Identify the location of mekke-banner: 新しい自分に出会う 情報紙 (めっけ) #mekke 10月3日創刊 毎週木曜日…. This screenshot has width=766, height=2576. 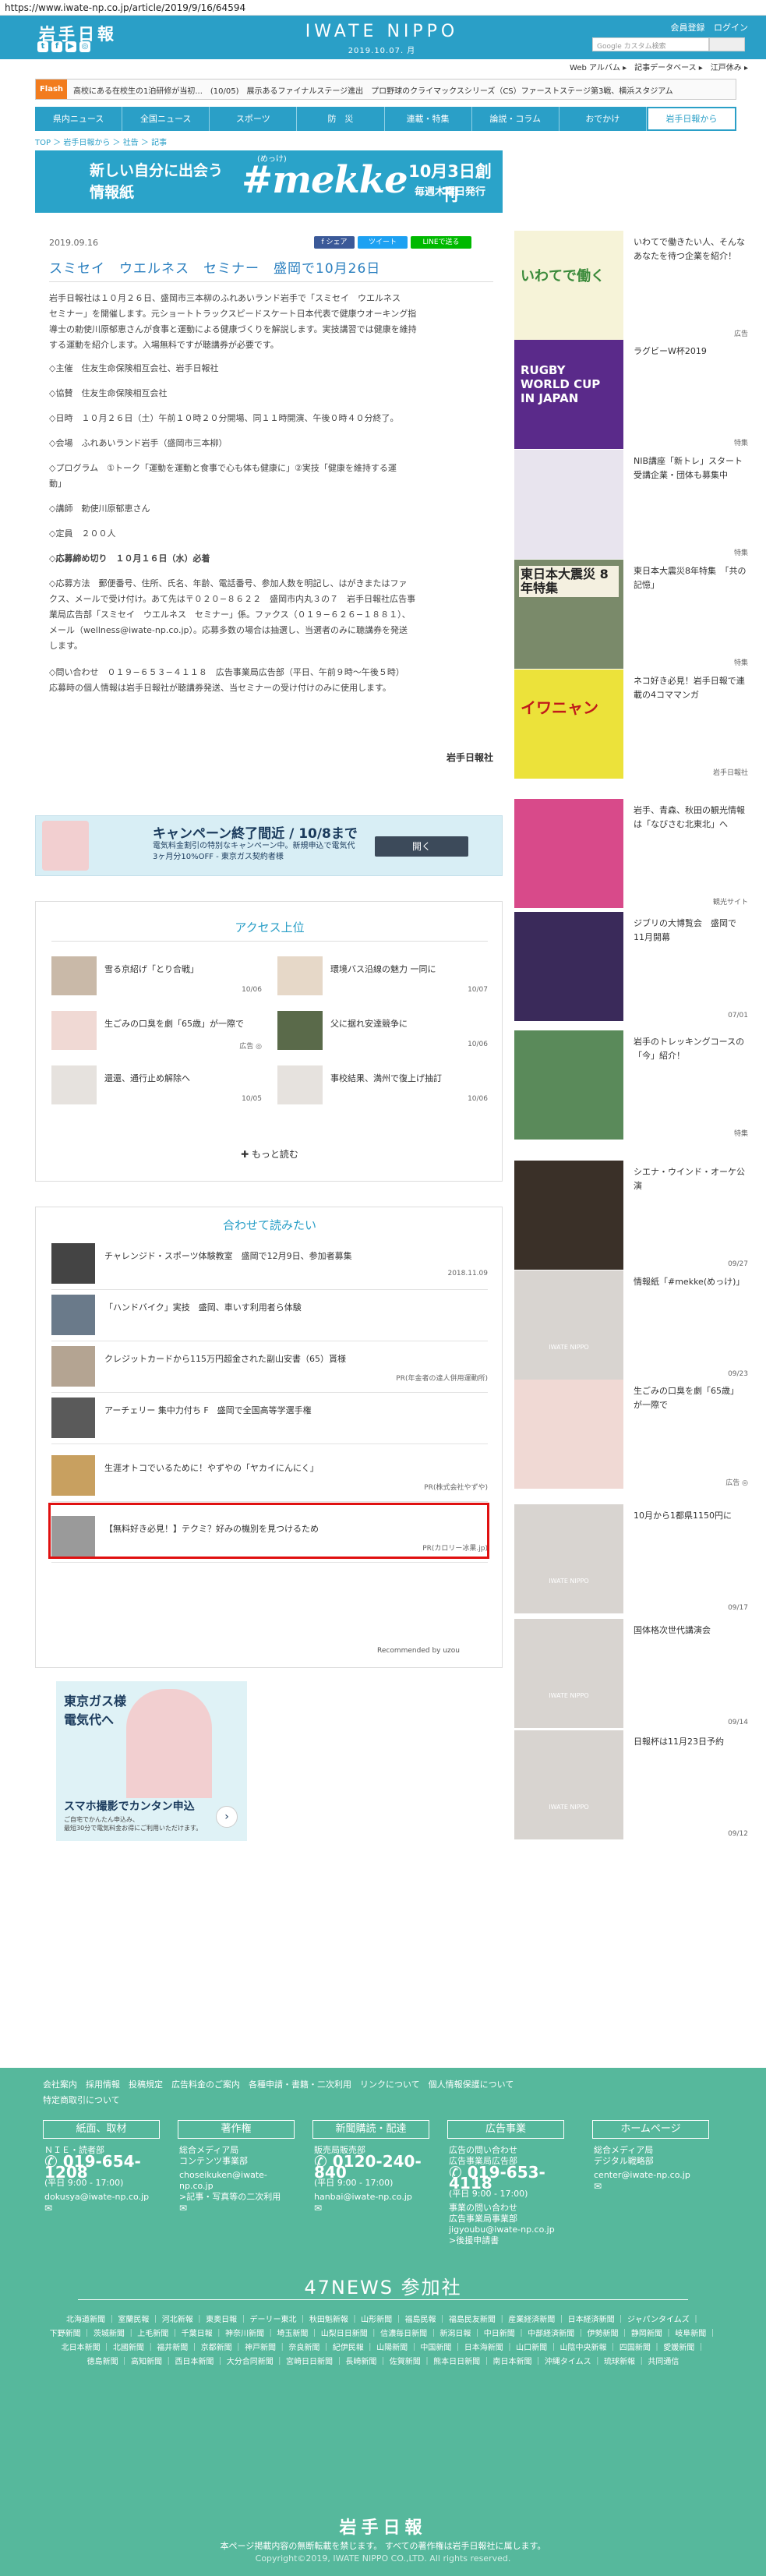
(269, 181).